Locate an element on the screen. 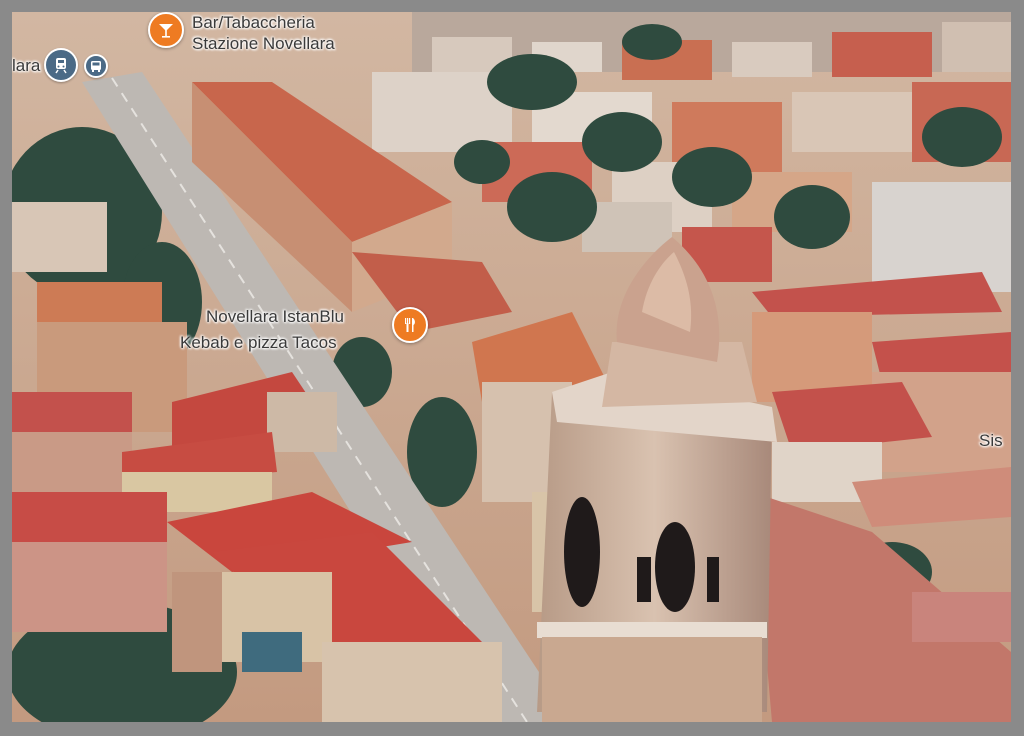  train-icon is located at coordinates (61, 65).